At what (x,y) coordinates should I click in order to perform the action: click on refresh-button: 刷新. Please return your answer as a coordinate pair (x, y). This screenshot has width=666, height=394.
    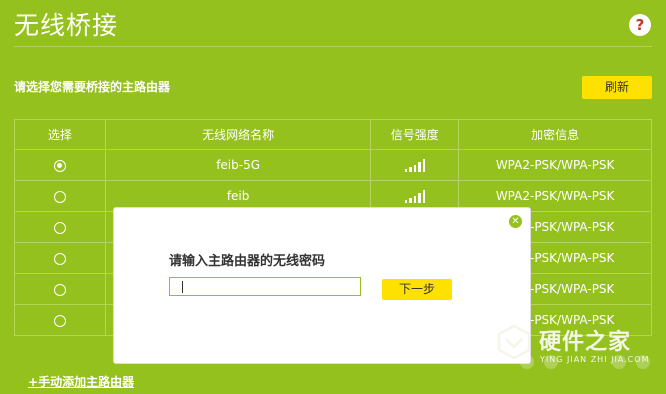
    Looking at the image, I should click on (617, 87).